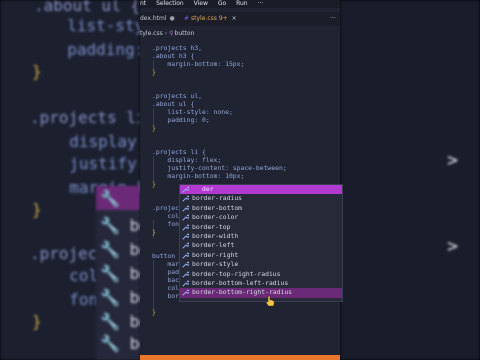  What do you see at coordinates (104, 163) in the screenshot?
I see `bg-line: justify-co` at bounding box center [104, 163].